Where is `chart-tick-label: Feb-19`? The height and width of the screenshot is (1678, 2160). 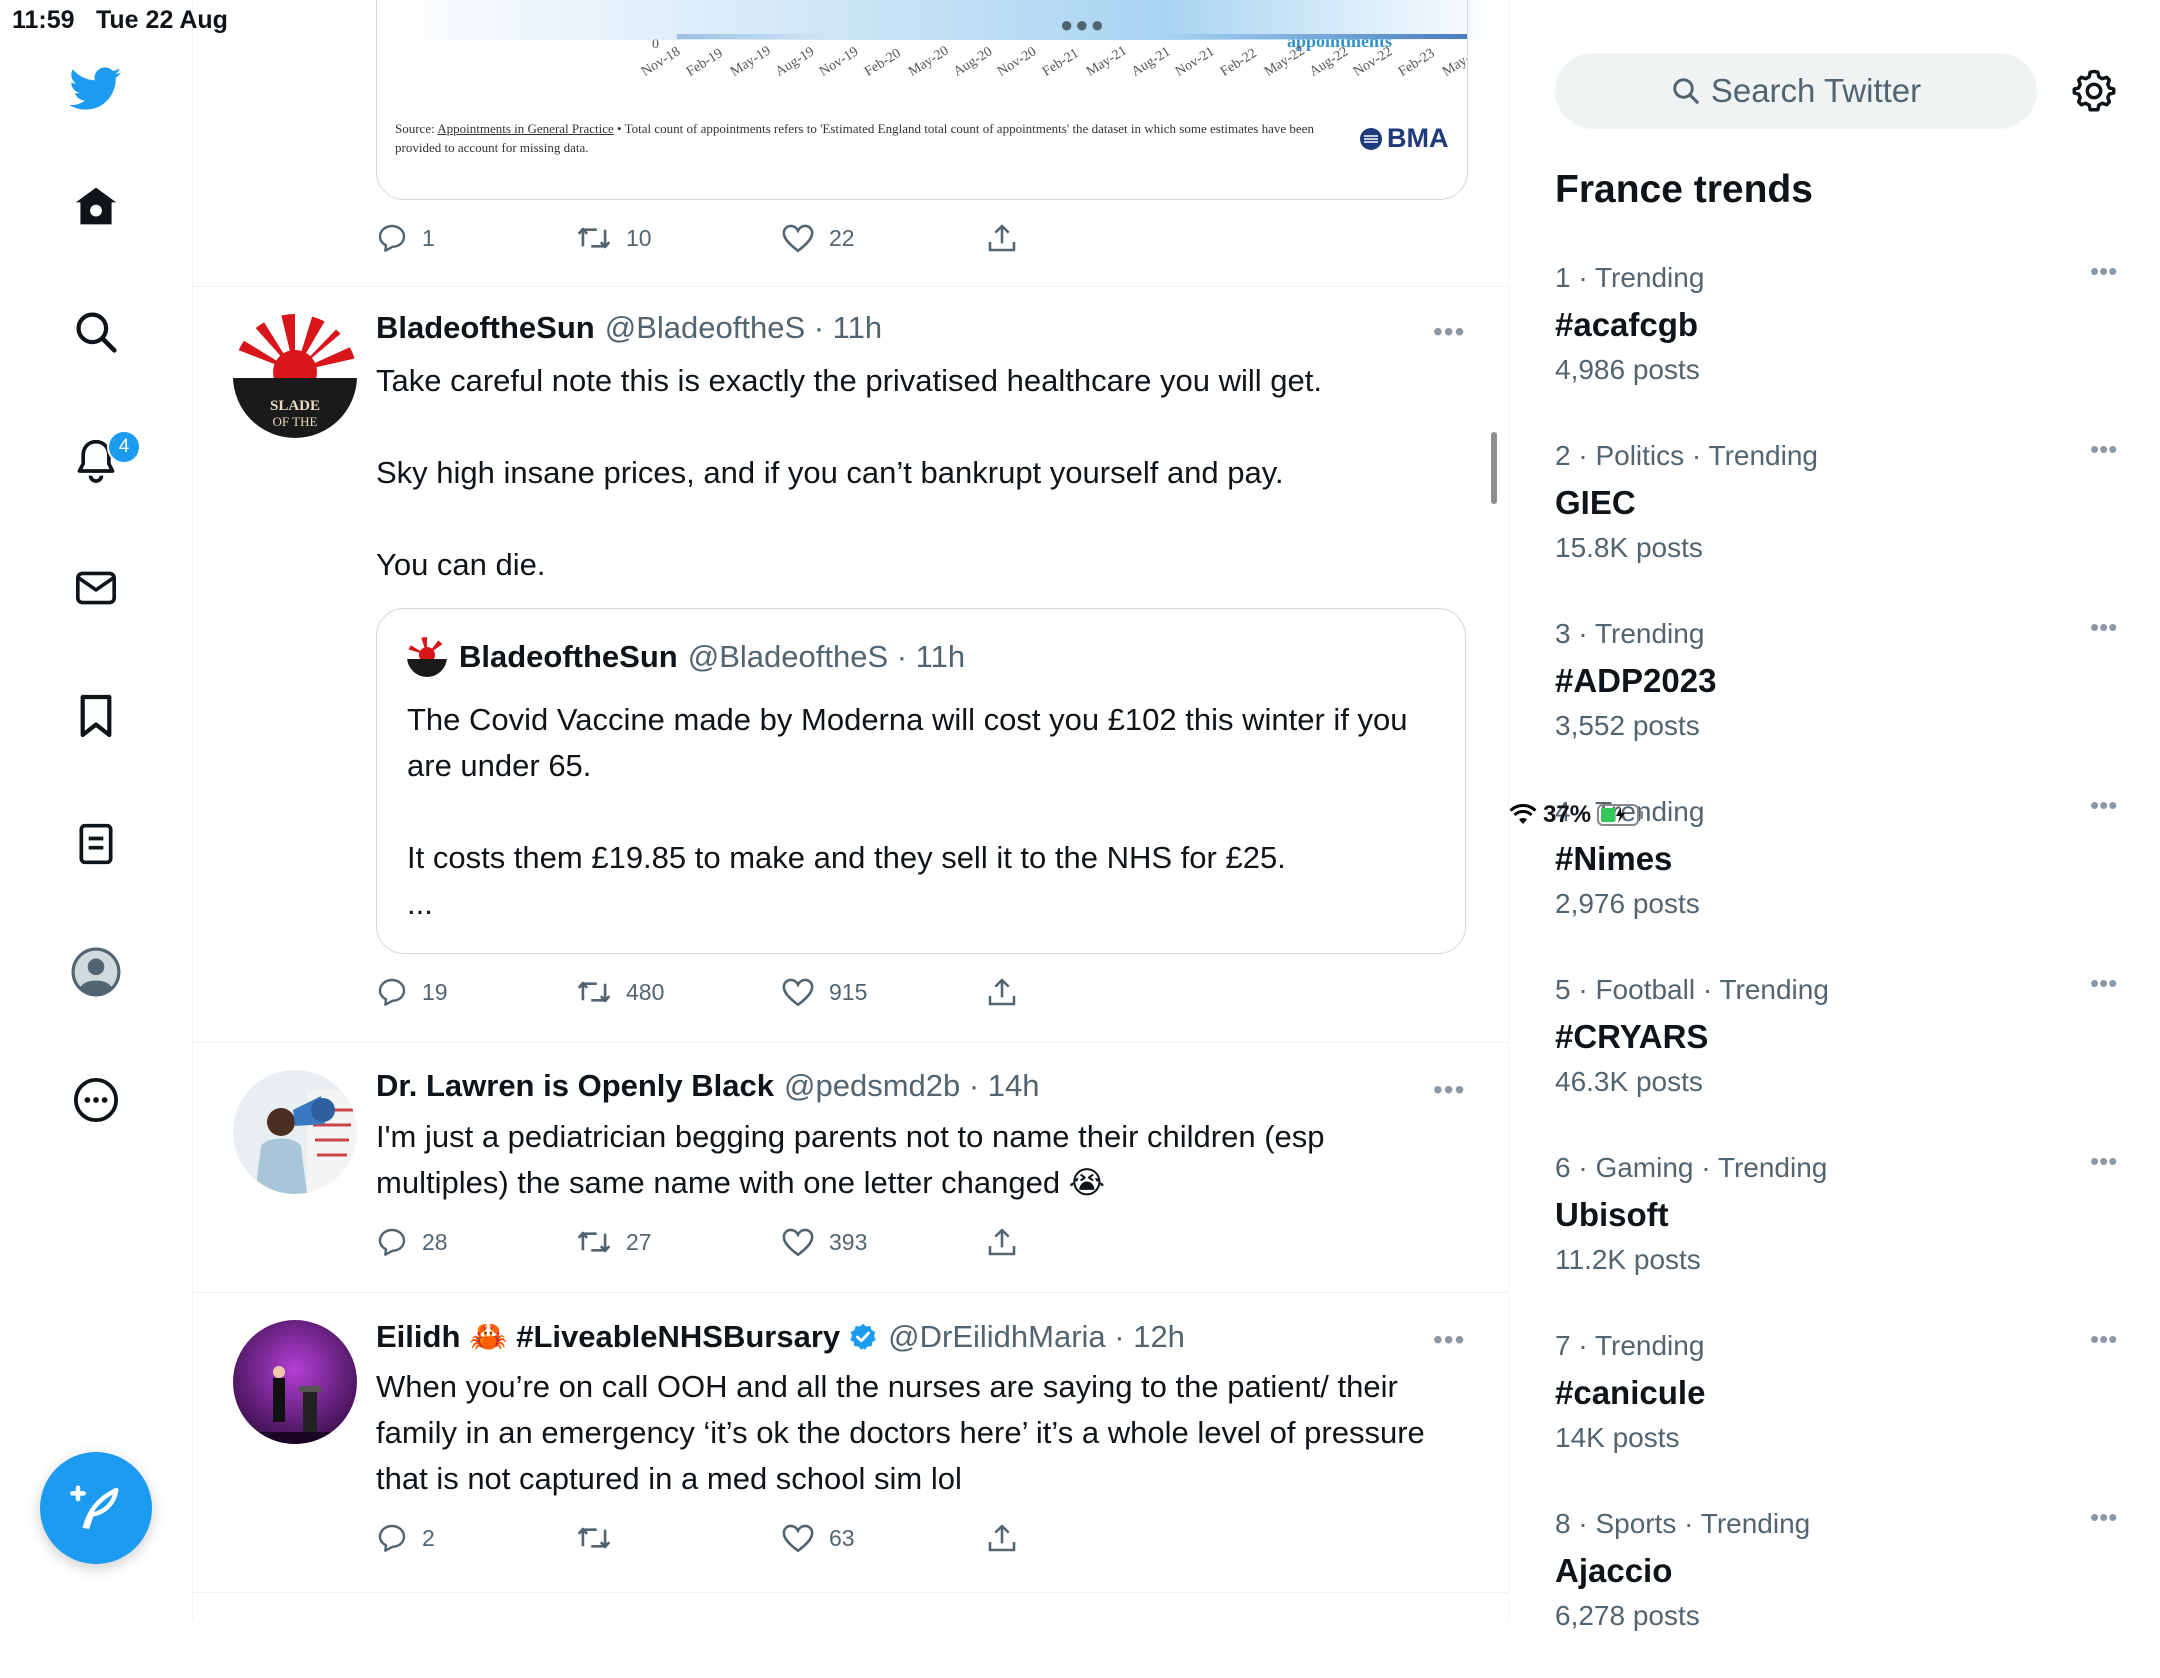
chart-tick-label: Feb-19 is located at coordinates (704, 62).